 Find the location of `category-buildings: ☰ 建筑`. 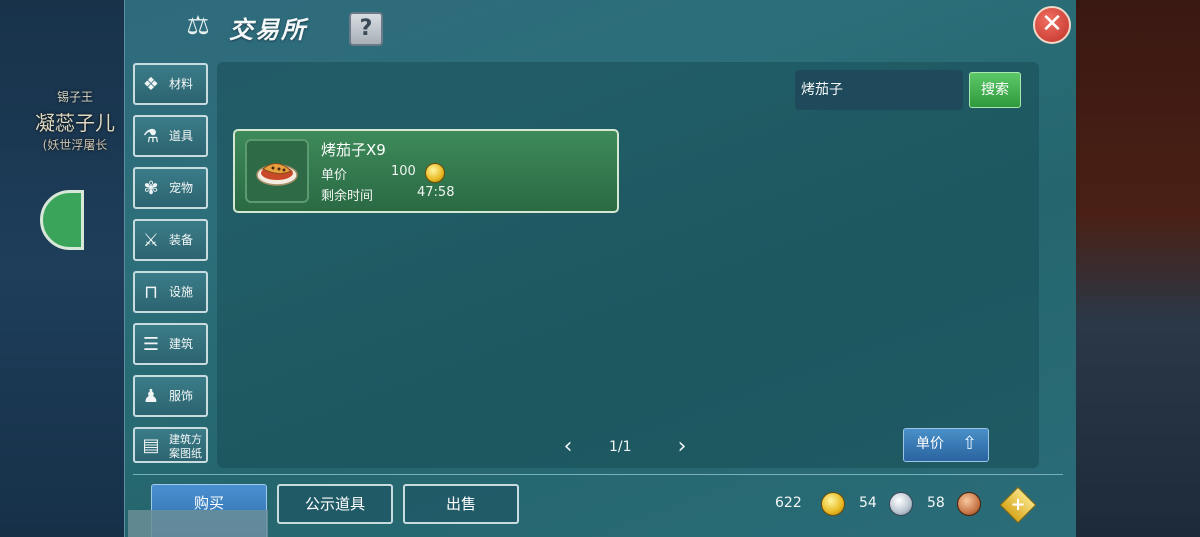

category-buildings: ☰ 建筑 is located at coordinates (170, 344).